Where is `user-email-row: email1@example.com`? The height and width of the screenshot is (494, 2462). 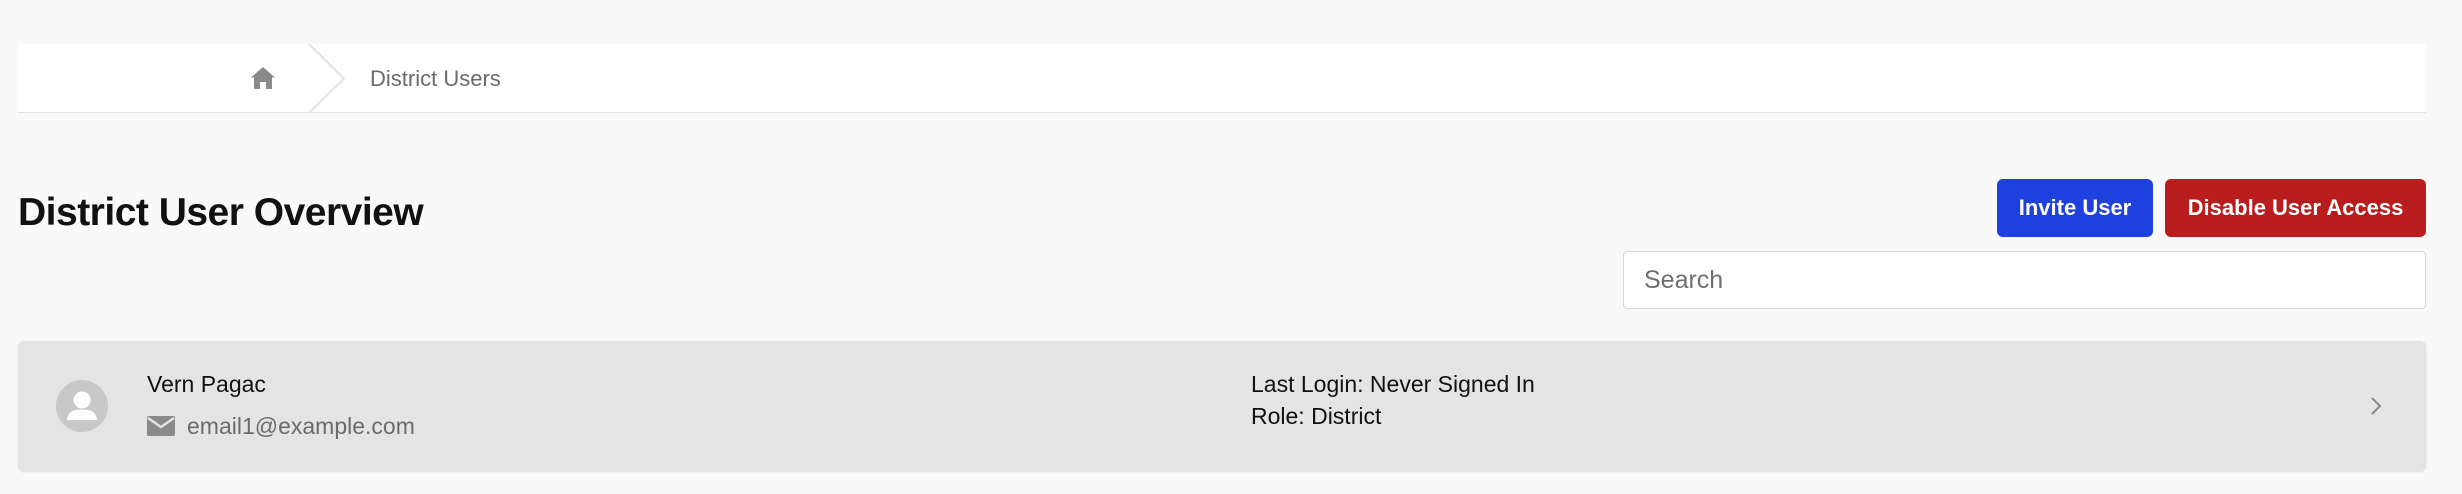 user-email-row: email1@example.com is located at coordinates (281, 426).